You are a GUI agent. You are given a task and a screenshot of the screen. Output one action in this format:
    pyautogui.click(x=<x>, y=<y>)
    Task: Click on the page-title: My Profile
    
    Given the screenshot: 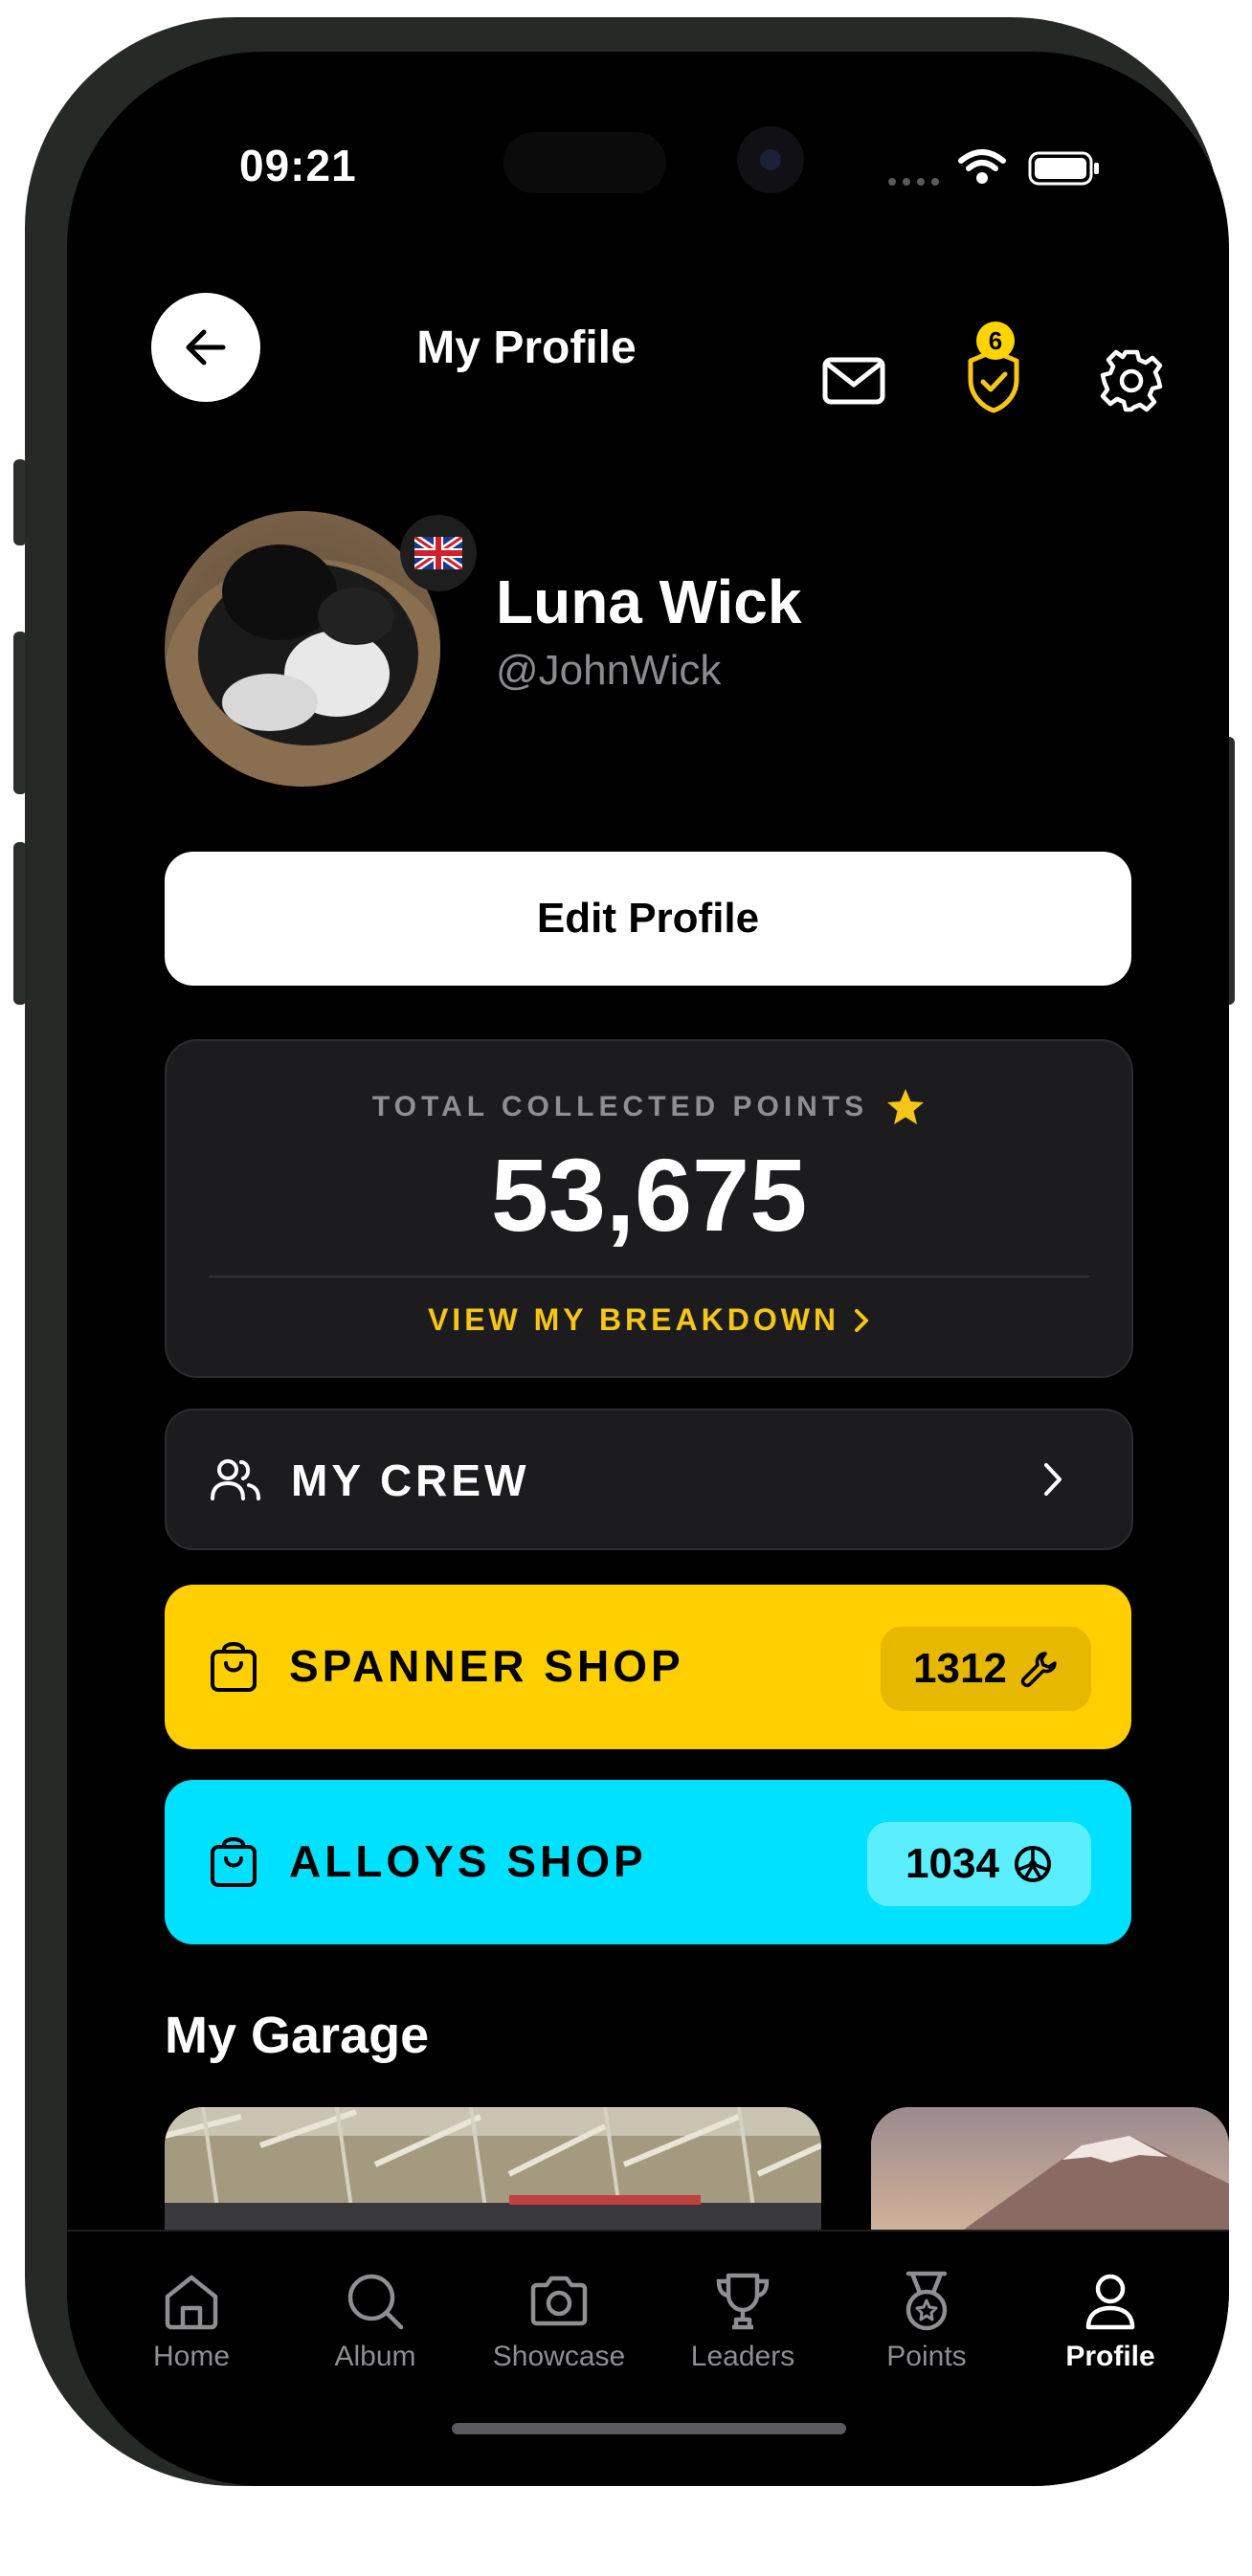 What is the action you would take?
    pyautogui.click(x=526, y=347)
    